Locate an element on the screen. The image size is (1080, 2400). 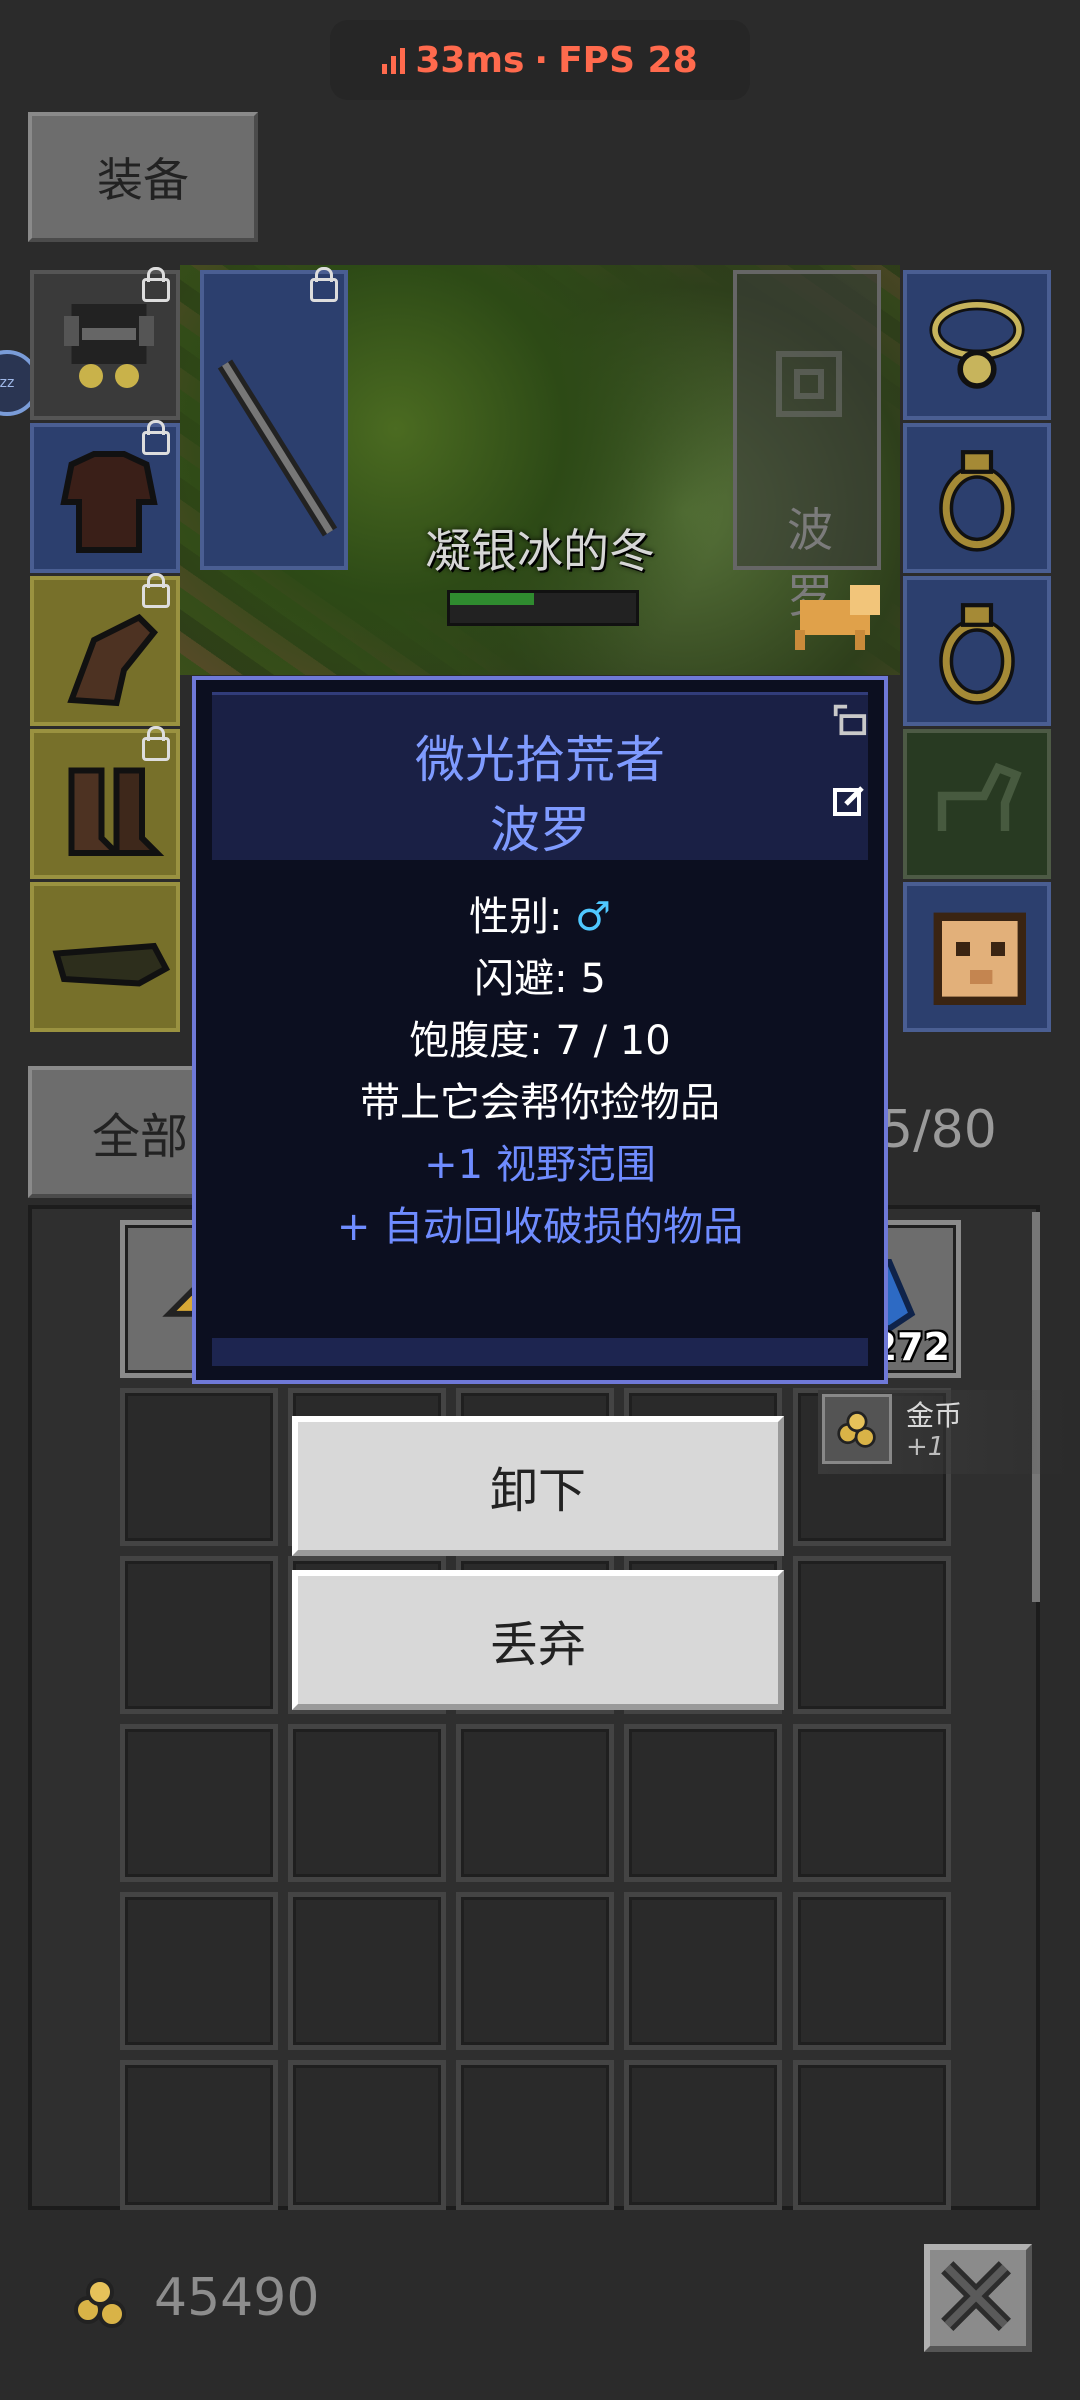
slot-boots is located at coordinates (105, 802).